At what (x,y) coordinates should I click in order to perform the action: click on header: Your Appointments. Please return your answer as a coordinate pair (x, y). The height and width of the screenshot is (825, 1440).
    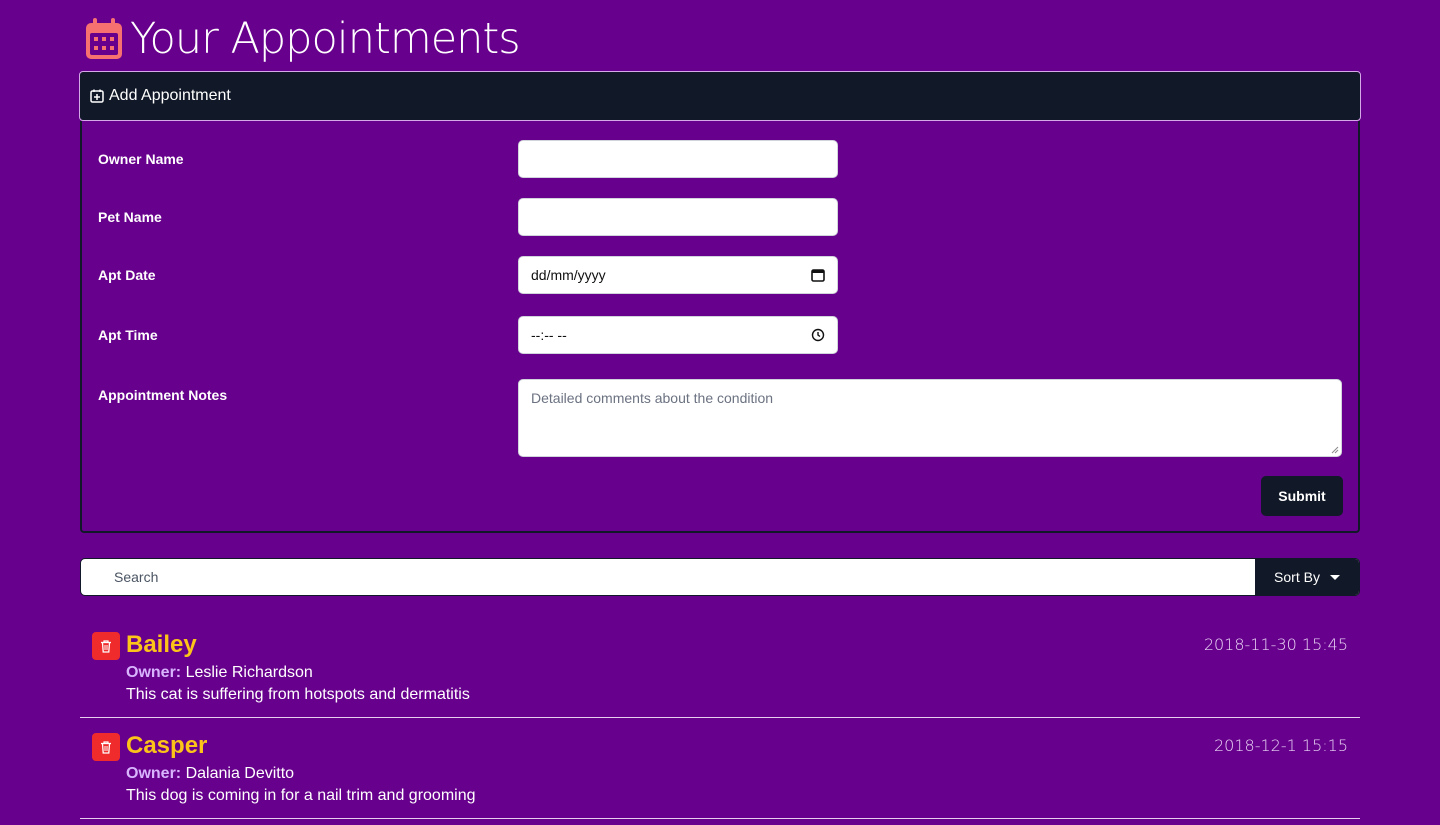
    Looking at the image, I should click on (302, 38).